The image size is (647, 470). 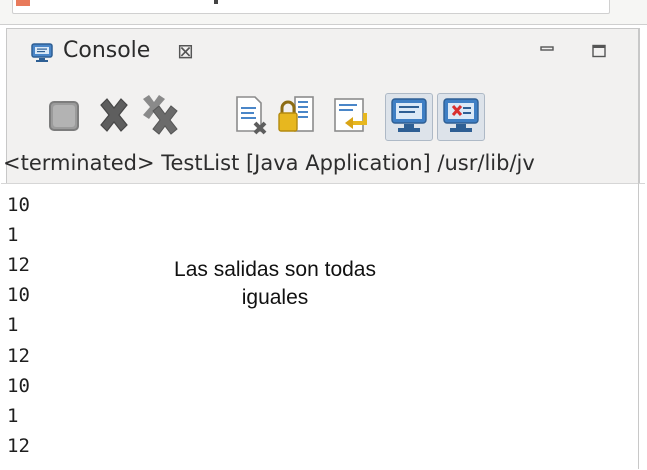 What do you see at coordinates (311, 7) in the screenshot?
I see `editor-tab-strip` at bounding box center [311, 7].